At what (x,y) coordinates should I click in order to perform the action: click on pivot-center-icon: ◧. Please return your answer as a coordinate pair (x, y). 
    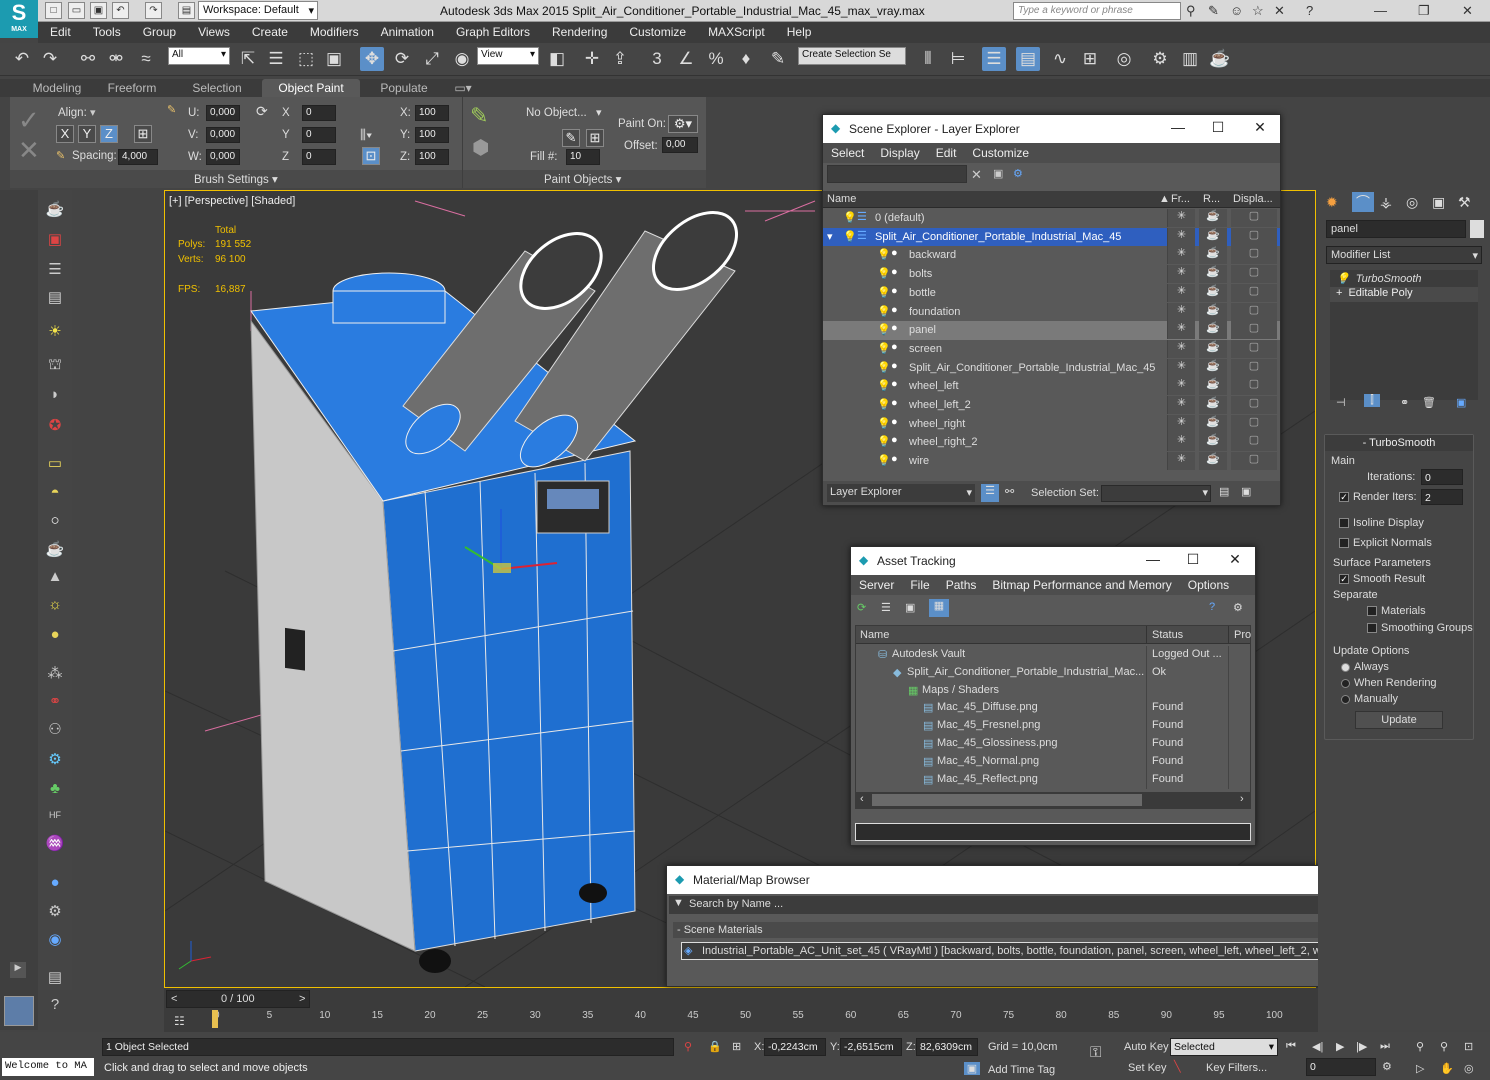
    Looking at the image, I should click on (557, 59).